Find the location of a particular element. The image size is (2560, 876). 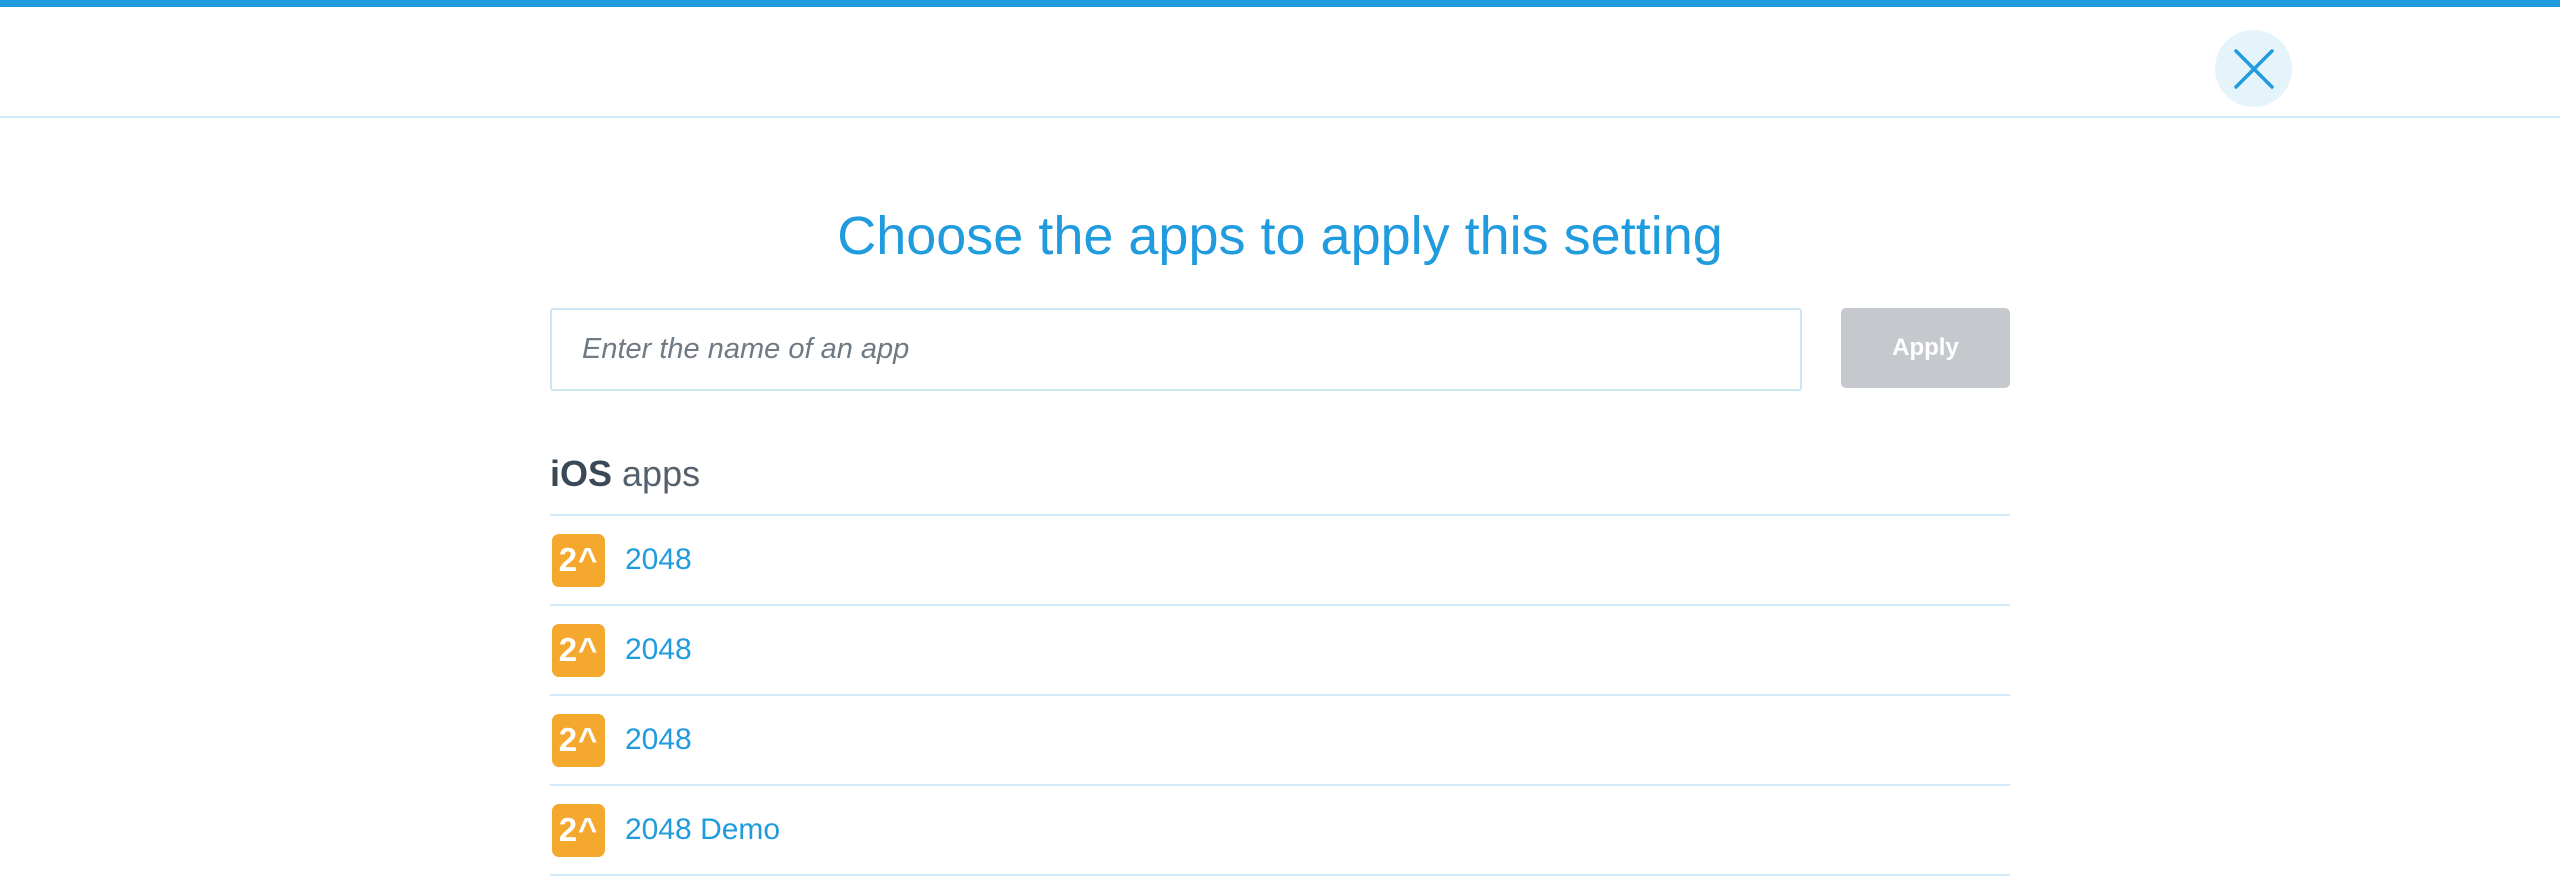

app-name: 2048 Demo is located at coordinates (703, 829).